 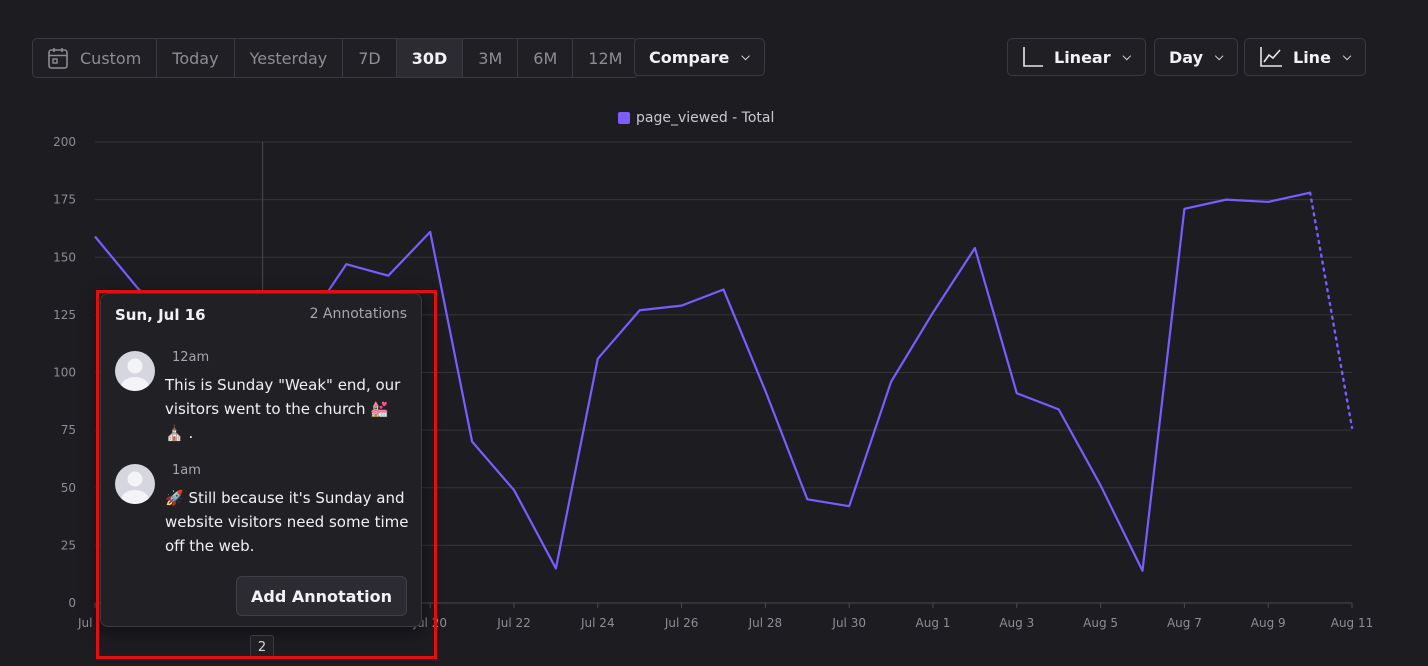 What do you see at coordinates (689, 57) in the screenshot?
I see `compare-label: Compare` at bounding box center [689, 57].